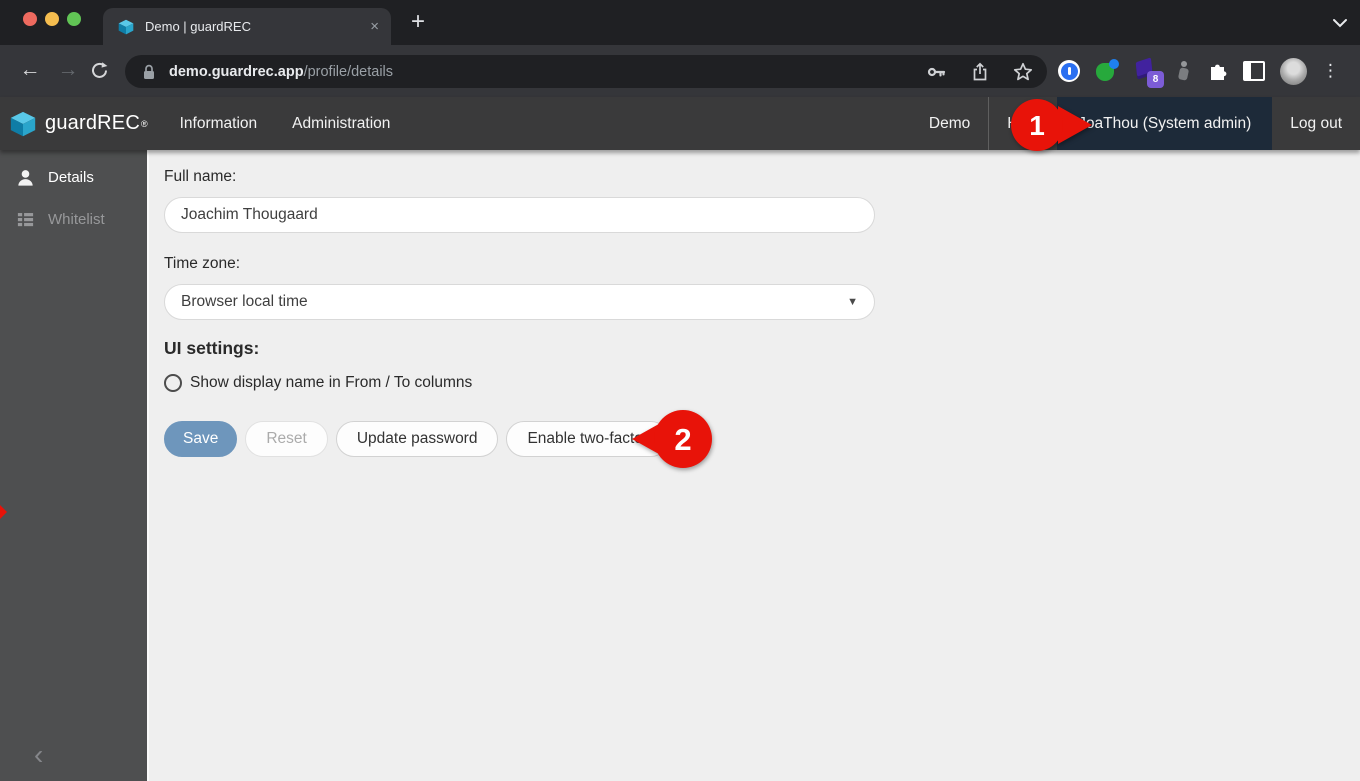 The image size is (1360, 781). What do you see at coordinates (200, 176) in the screenshot?
I see `full-name-label: Full name:` at bounding box center [200, 176].